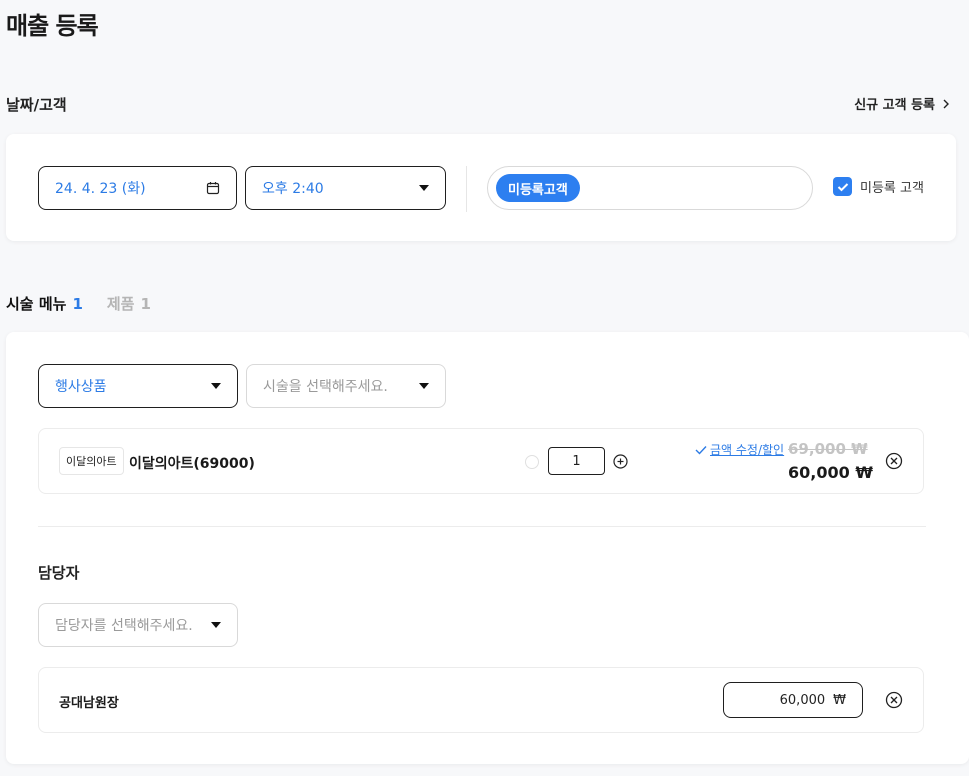 The height and width of the screenshot is (776, 969). I want to click on staff-name: 공대남원장, so click(89, 703).